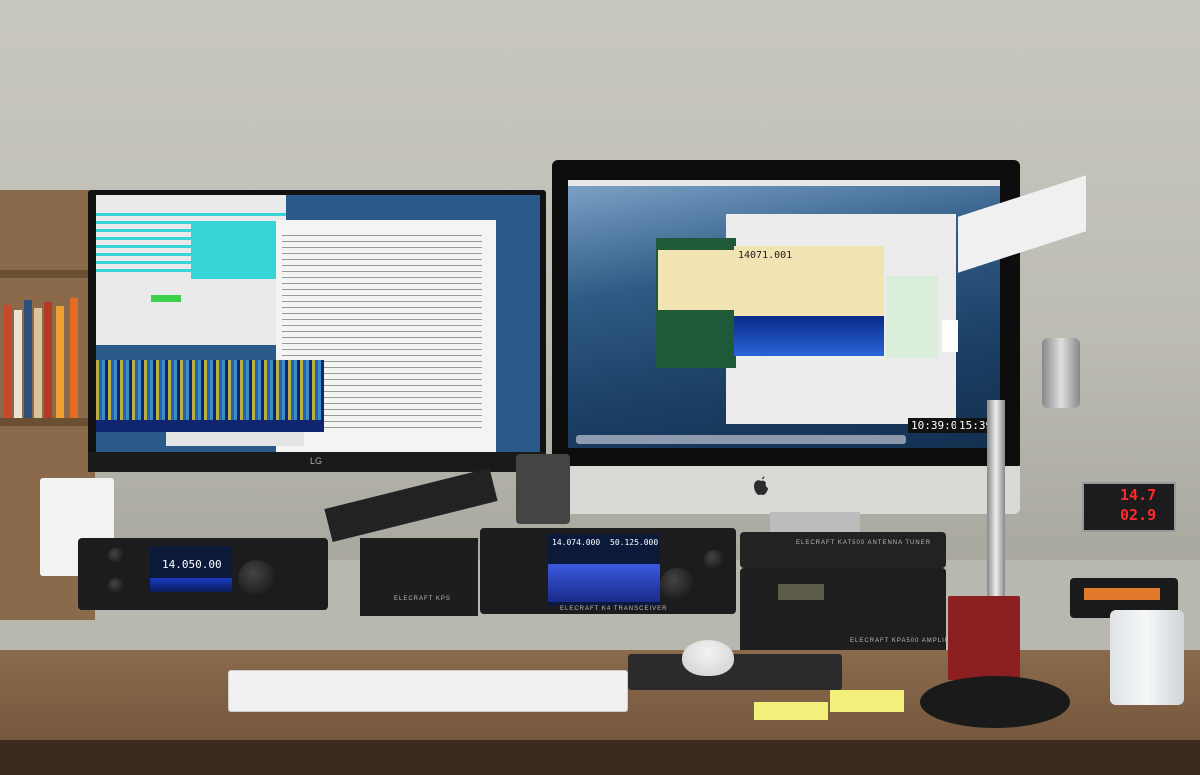 Image resolution: width=1200 pixels, height=775 pixels. I want to click on terminal-window, so click(696, 303).